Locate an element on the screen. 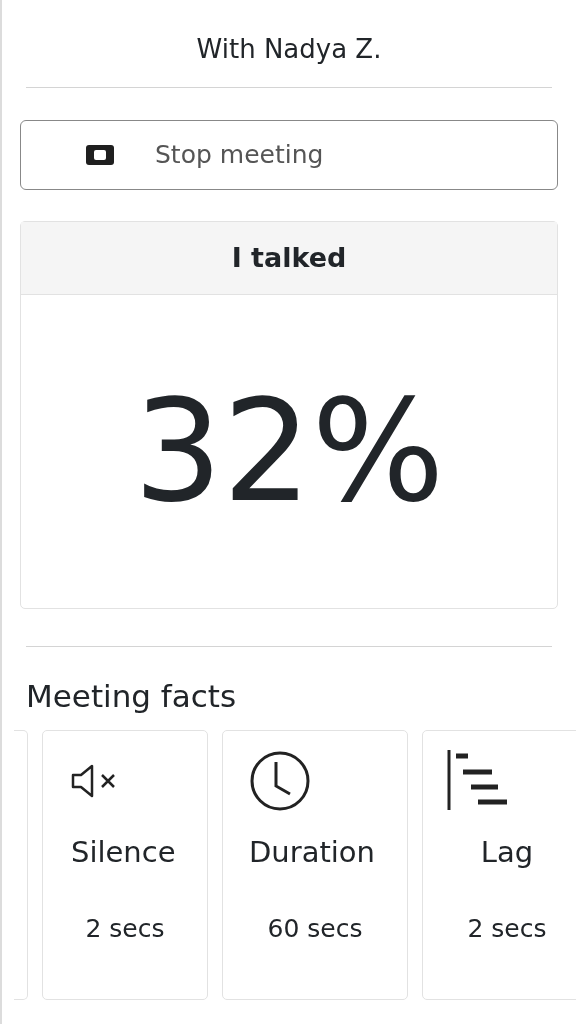 The image size is (576, 1024). card-header: I talked is located at coordinates (289, 258).